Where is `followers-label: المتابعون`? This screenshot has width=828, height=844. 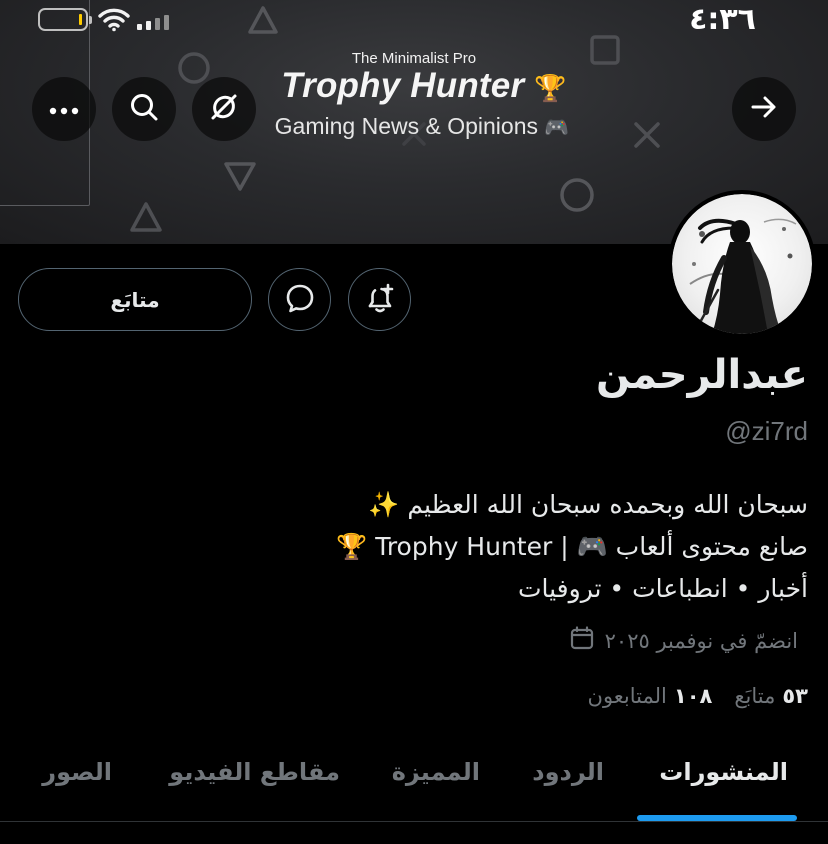 followers-label: المتابعون is located at coordinates (627, 696).